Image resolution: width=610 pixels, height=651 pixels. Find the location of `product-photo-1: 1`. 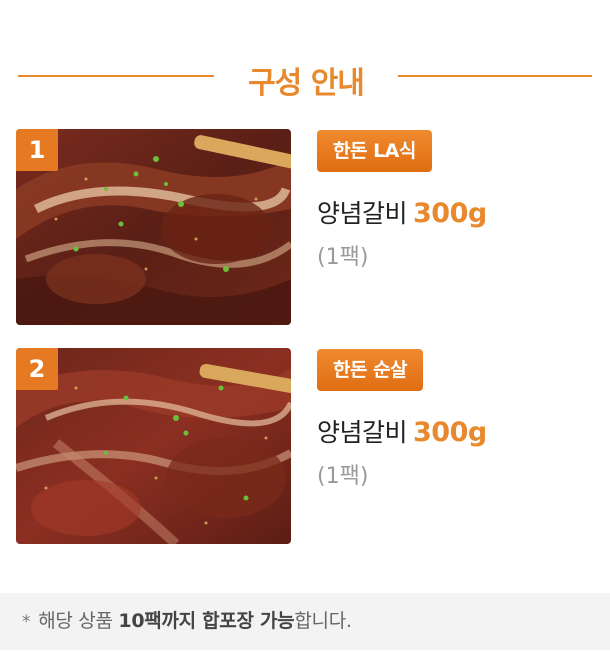

product-photo-1: 1 is located at coordinates (153, 227).